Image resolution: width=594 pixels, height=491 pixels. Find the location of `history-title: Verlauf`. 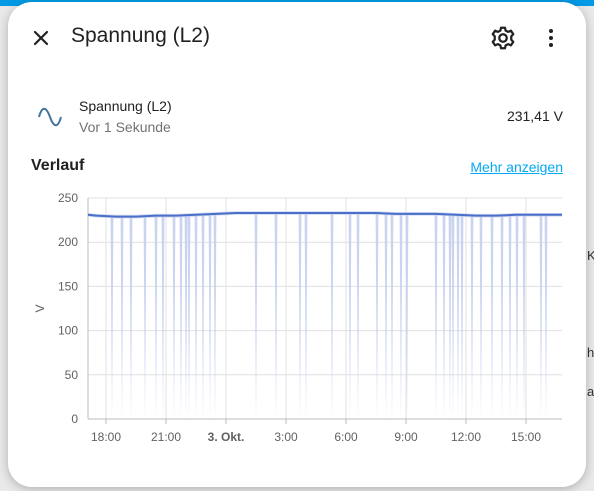

history-title: Verlauf is located at coordinates (58, 165).